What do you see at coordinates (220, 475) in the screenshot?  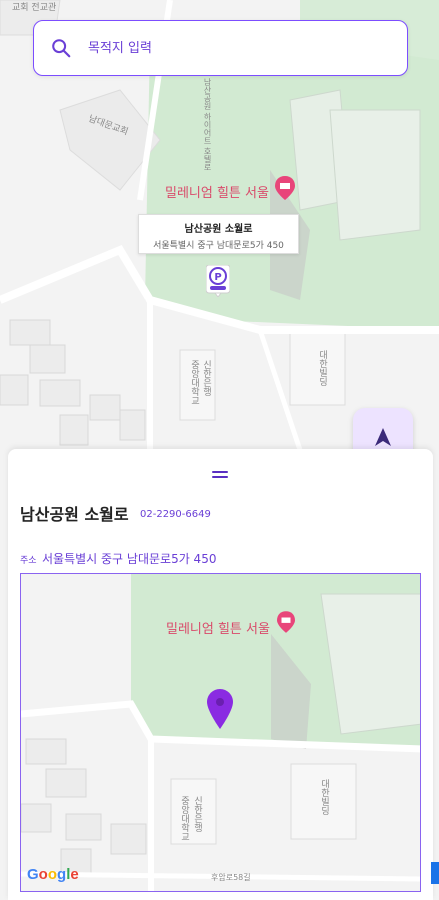 I see `sheet-drag-handle` at bounding box center [220, 475].